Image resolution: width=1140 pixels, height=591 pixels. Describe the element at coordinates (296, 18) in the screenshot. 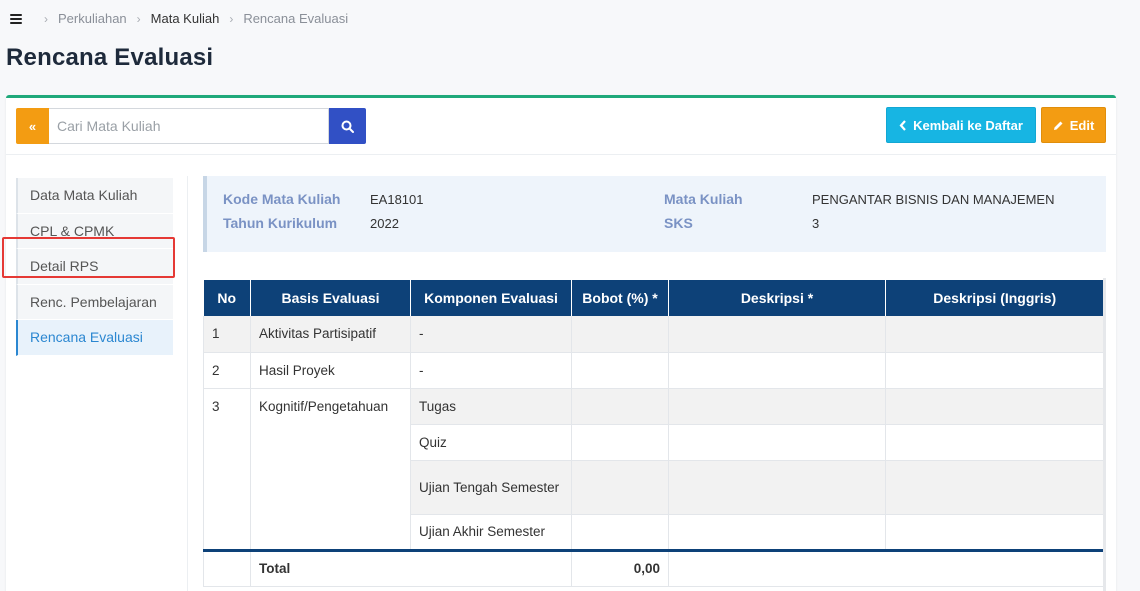

I see `breadcrumb-item-current: Rencana Evaluasi` at that location.